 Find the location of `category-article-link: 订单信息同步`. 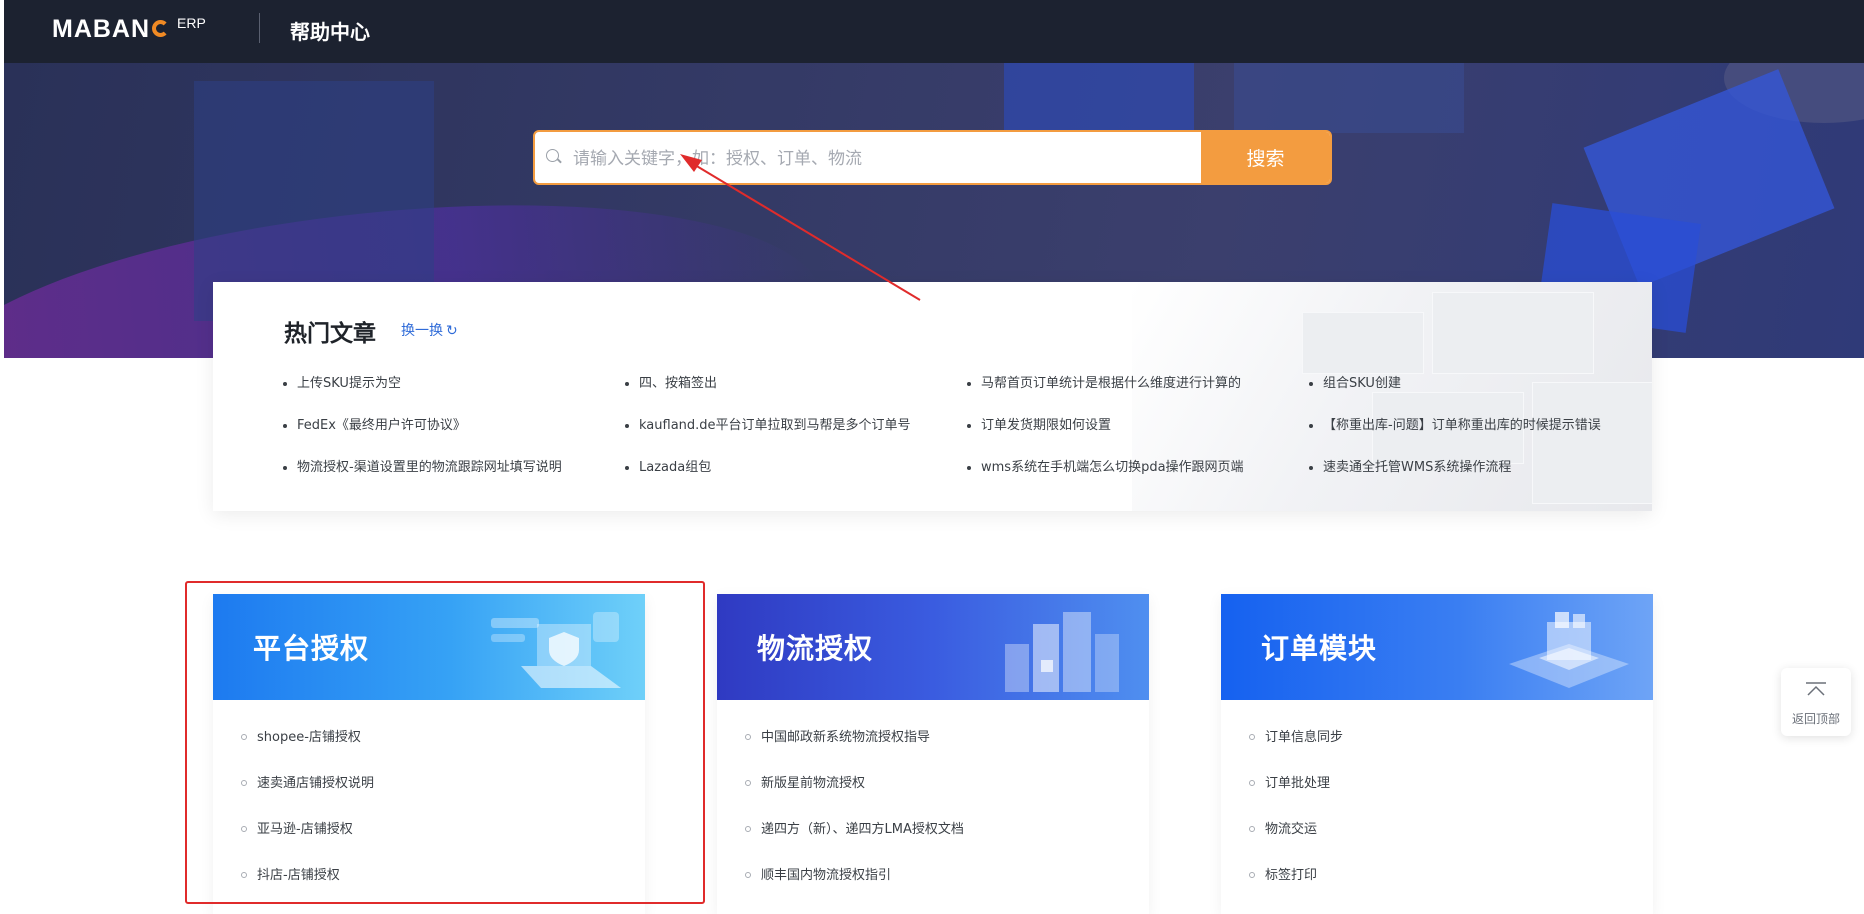

category-article-link: 订单信息同步 is located at coordinates (1296, 751).